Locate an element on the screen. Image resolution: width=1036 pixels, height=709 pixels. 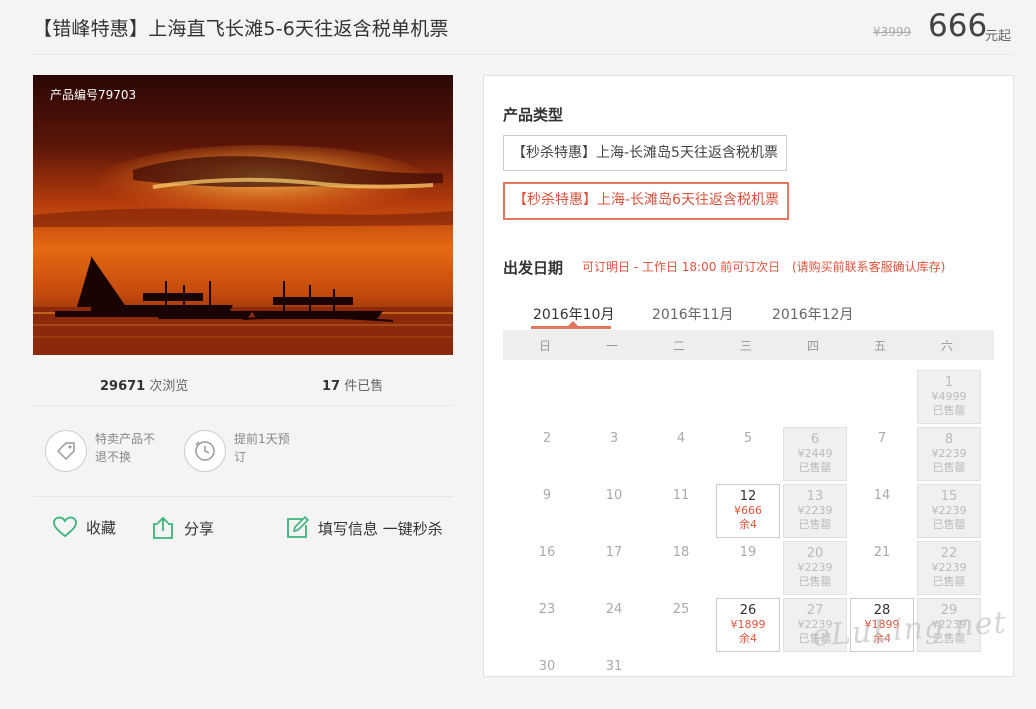
calendar-day: 26 ¥1899 余4 is located at coordinates (748, 625).